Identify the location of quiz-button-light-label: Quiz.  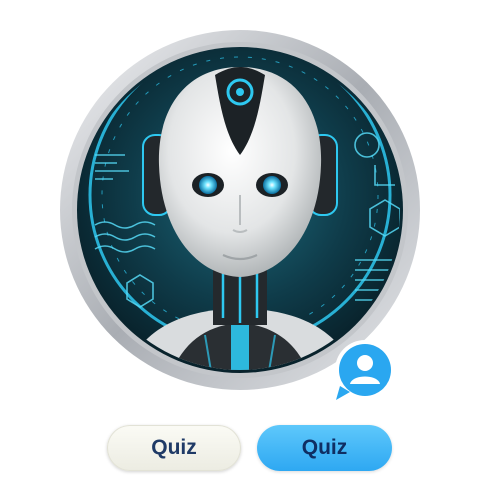
(174, 447).